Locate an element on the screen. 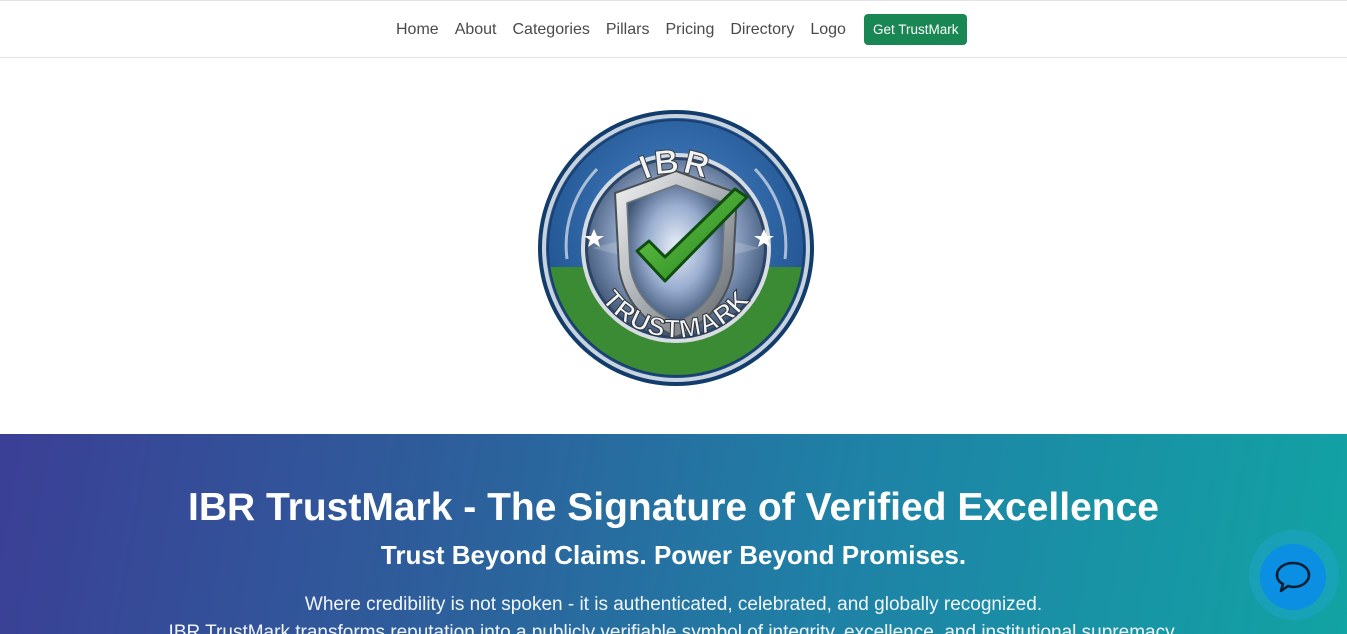 This screenshot has width=1347, height=634. nav-link-about: About is located at coordinates (476, 29).